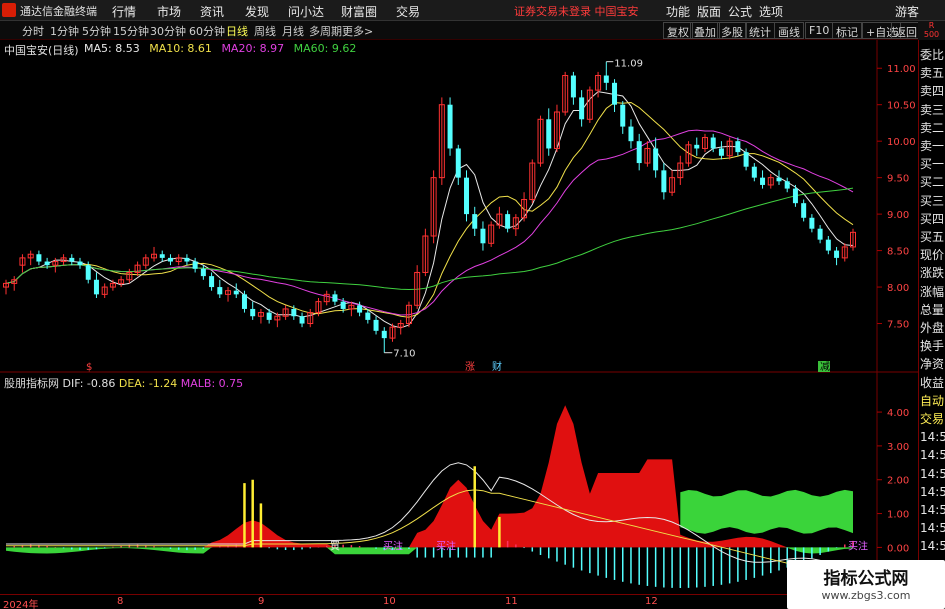  What do you see at coordinates (789, 30) in the screenshot?
I see `toolbar-button-4: 画线` at bounding box center [789, 30].